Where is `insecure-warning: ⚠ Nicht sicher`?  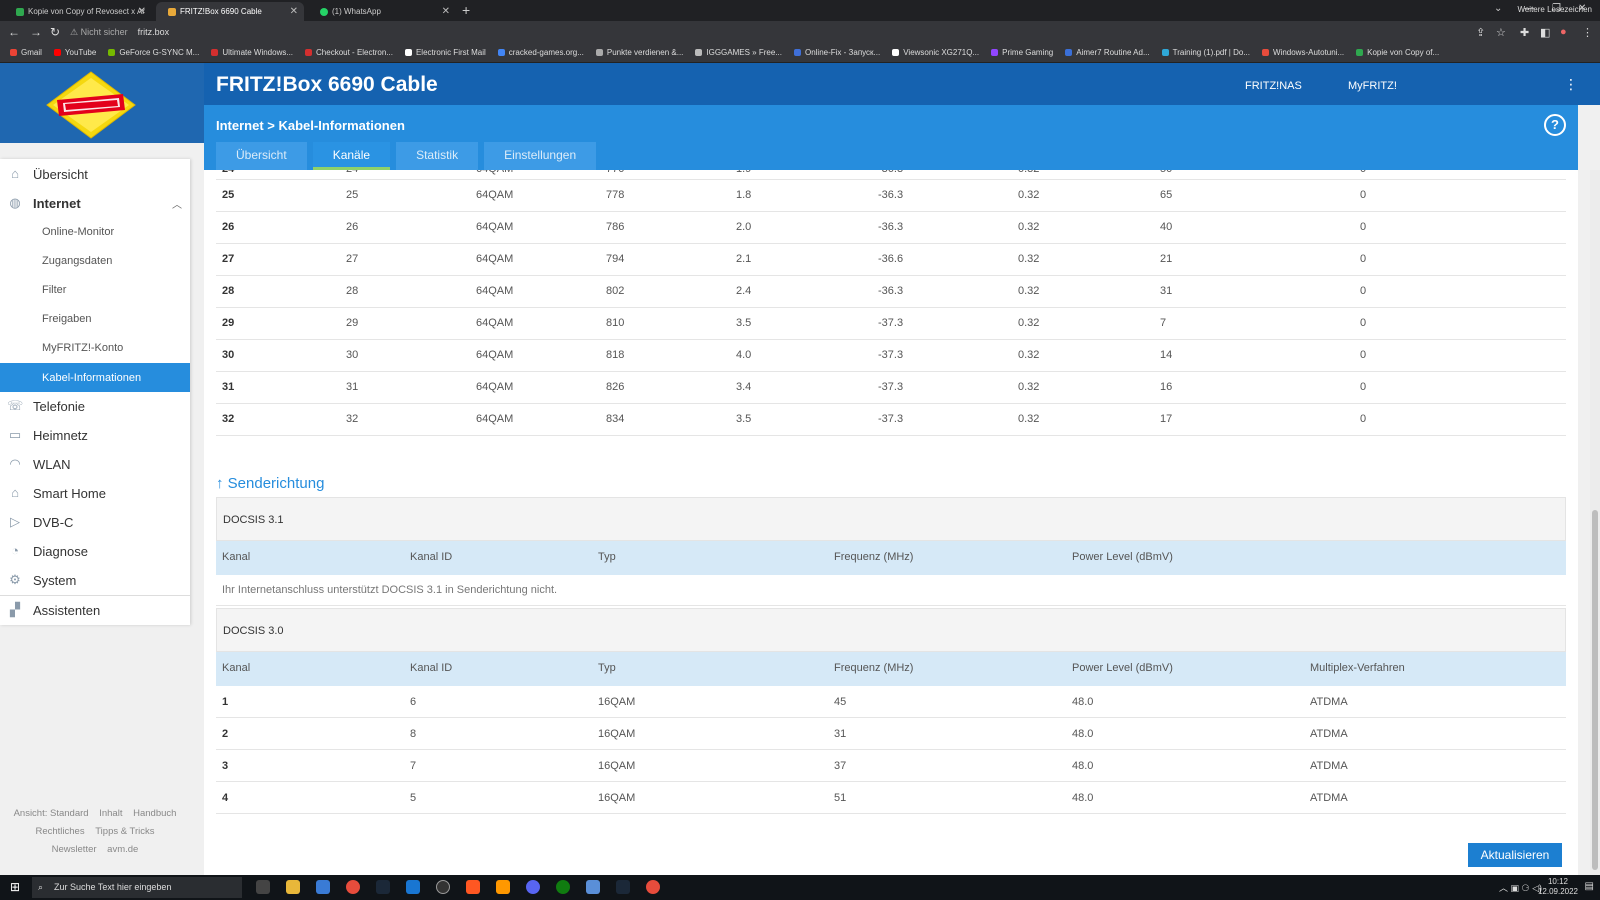 insecure-warning: ⚠ Nicht sicher is located at coordinates (99, 32).